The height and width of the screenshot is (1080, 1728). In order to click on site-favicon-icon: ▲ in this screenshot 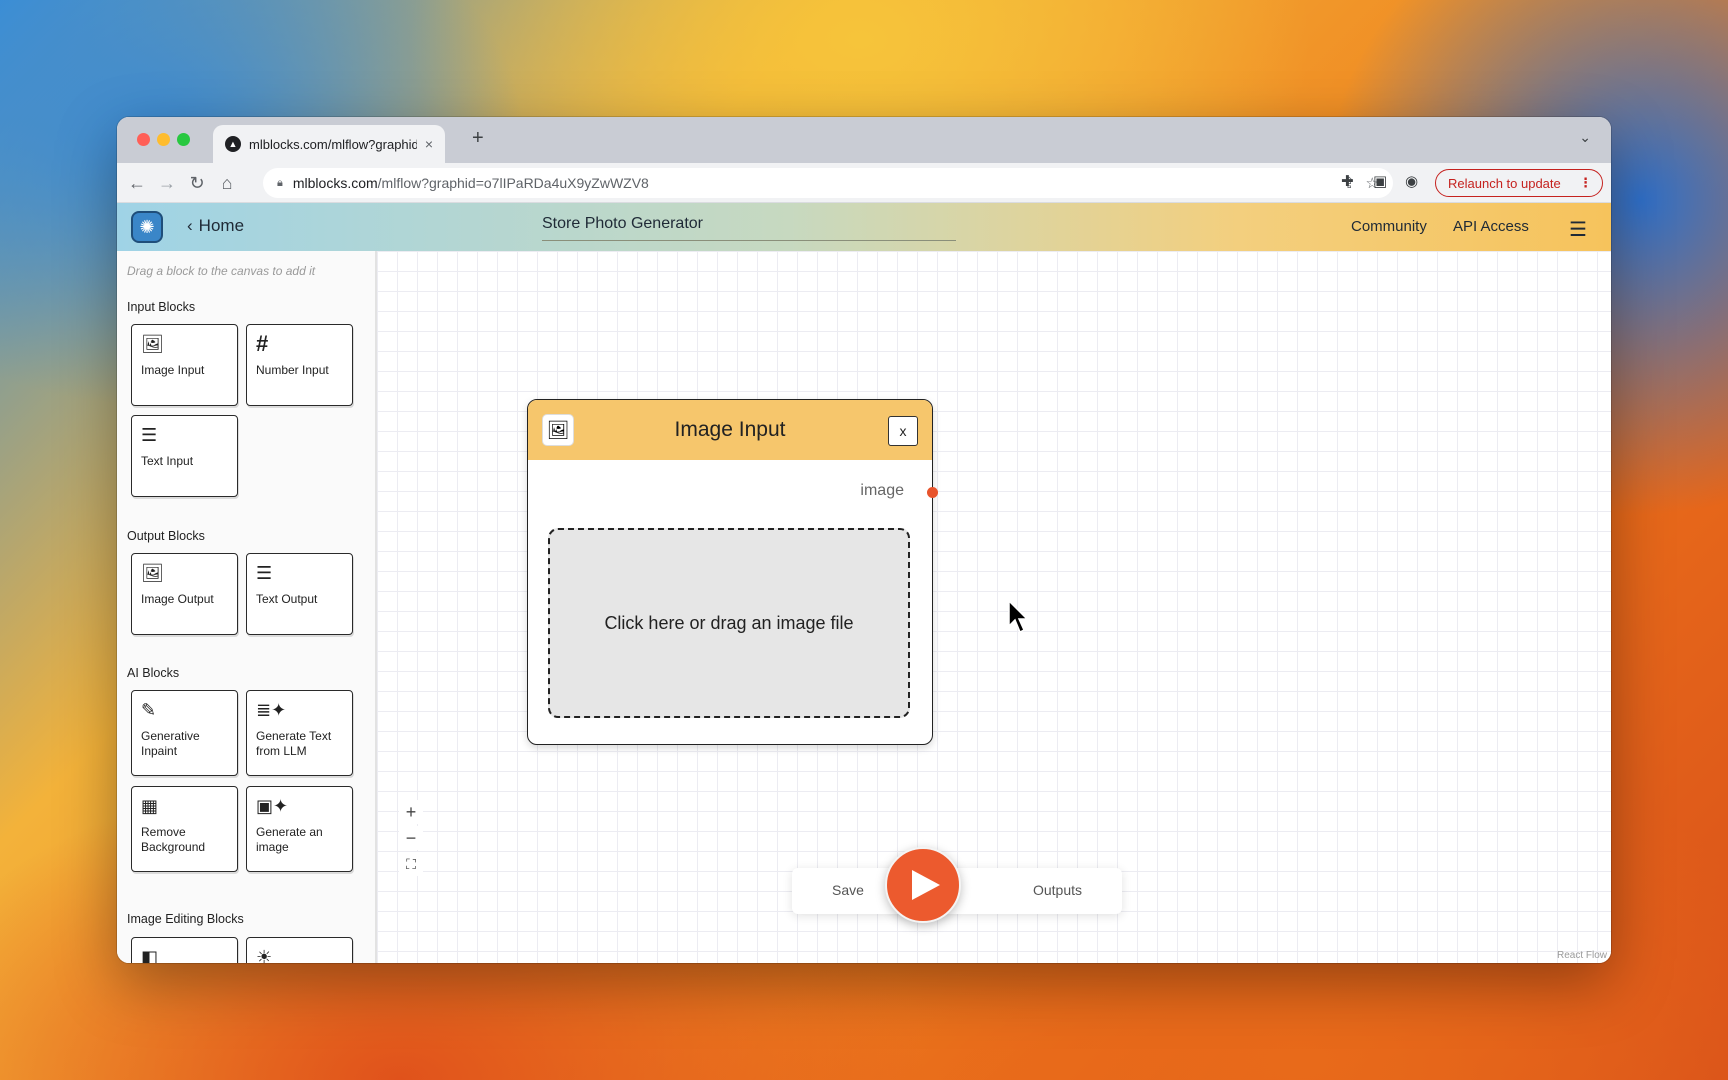, I will do `click(233, 144)`.